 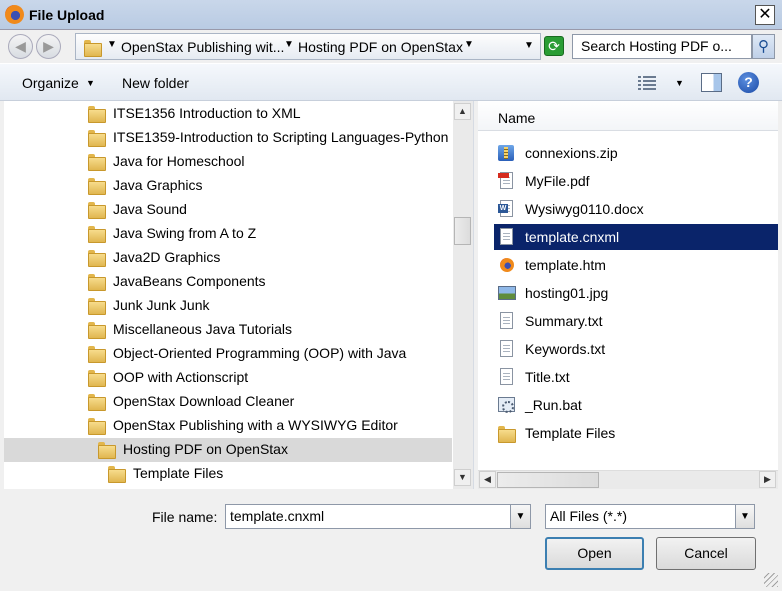 What do you see at coordinates (767, 479) in the screenshot?
I see `scroll-right-button: ▶` at bounding box center [767, 479].